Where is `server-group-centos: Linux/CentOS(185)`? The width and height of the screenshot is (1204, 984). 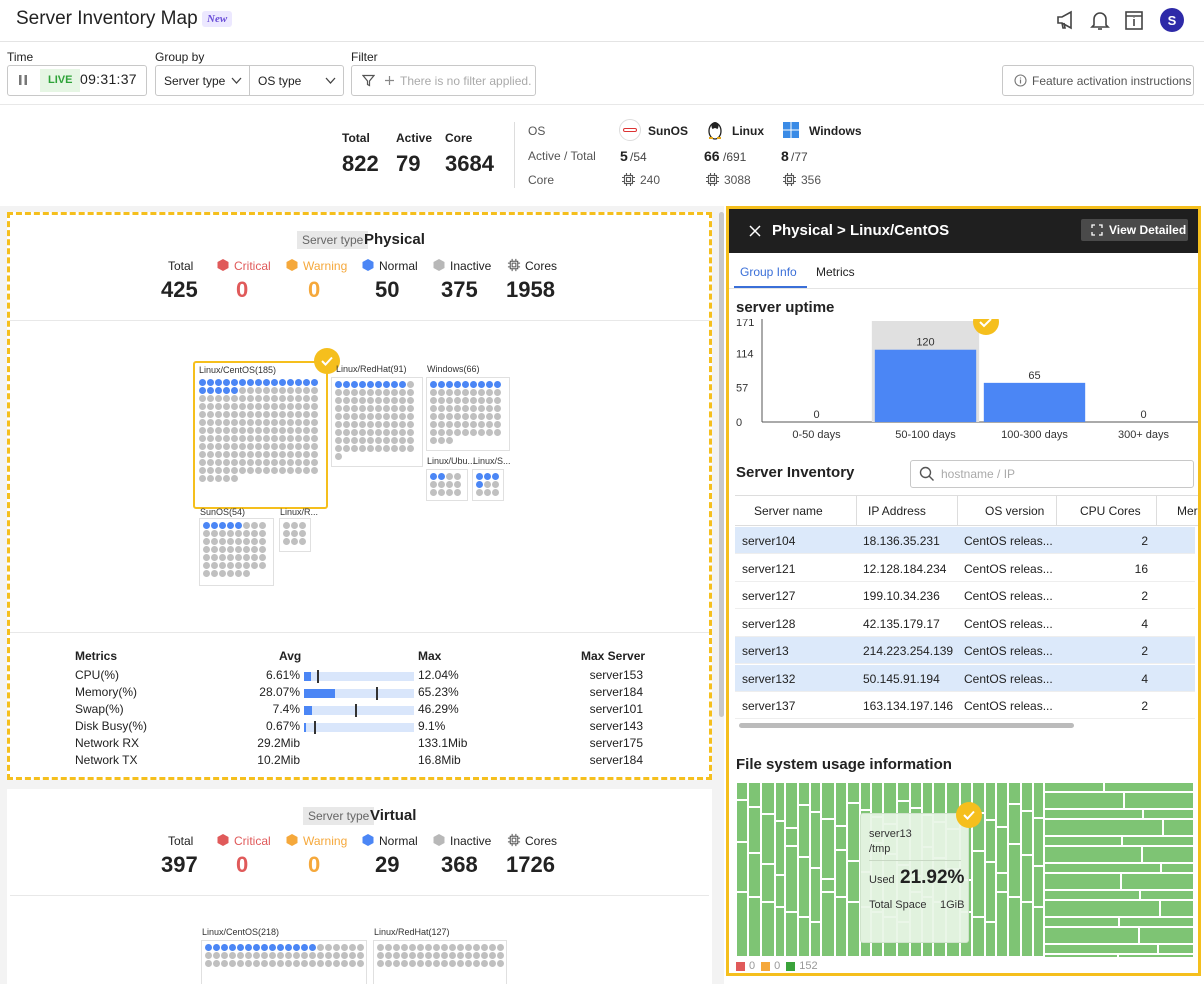 server-group-centos: Linux/CentOS(185) is located at coordinates (260, 435).